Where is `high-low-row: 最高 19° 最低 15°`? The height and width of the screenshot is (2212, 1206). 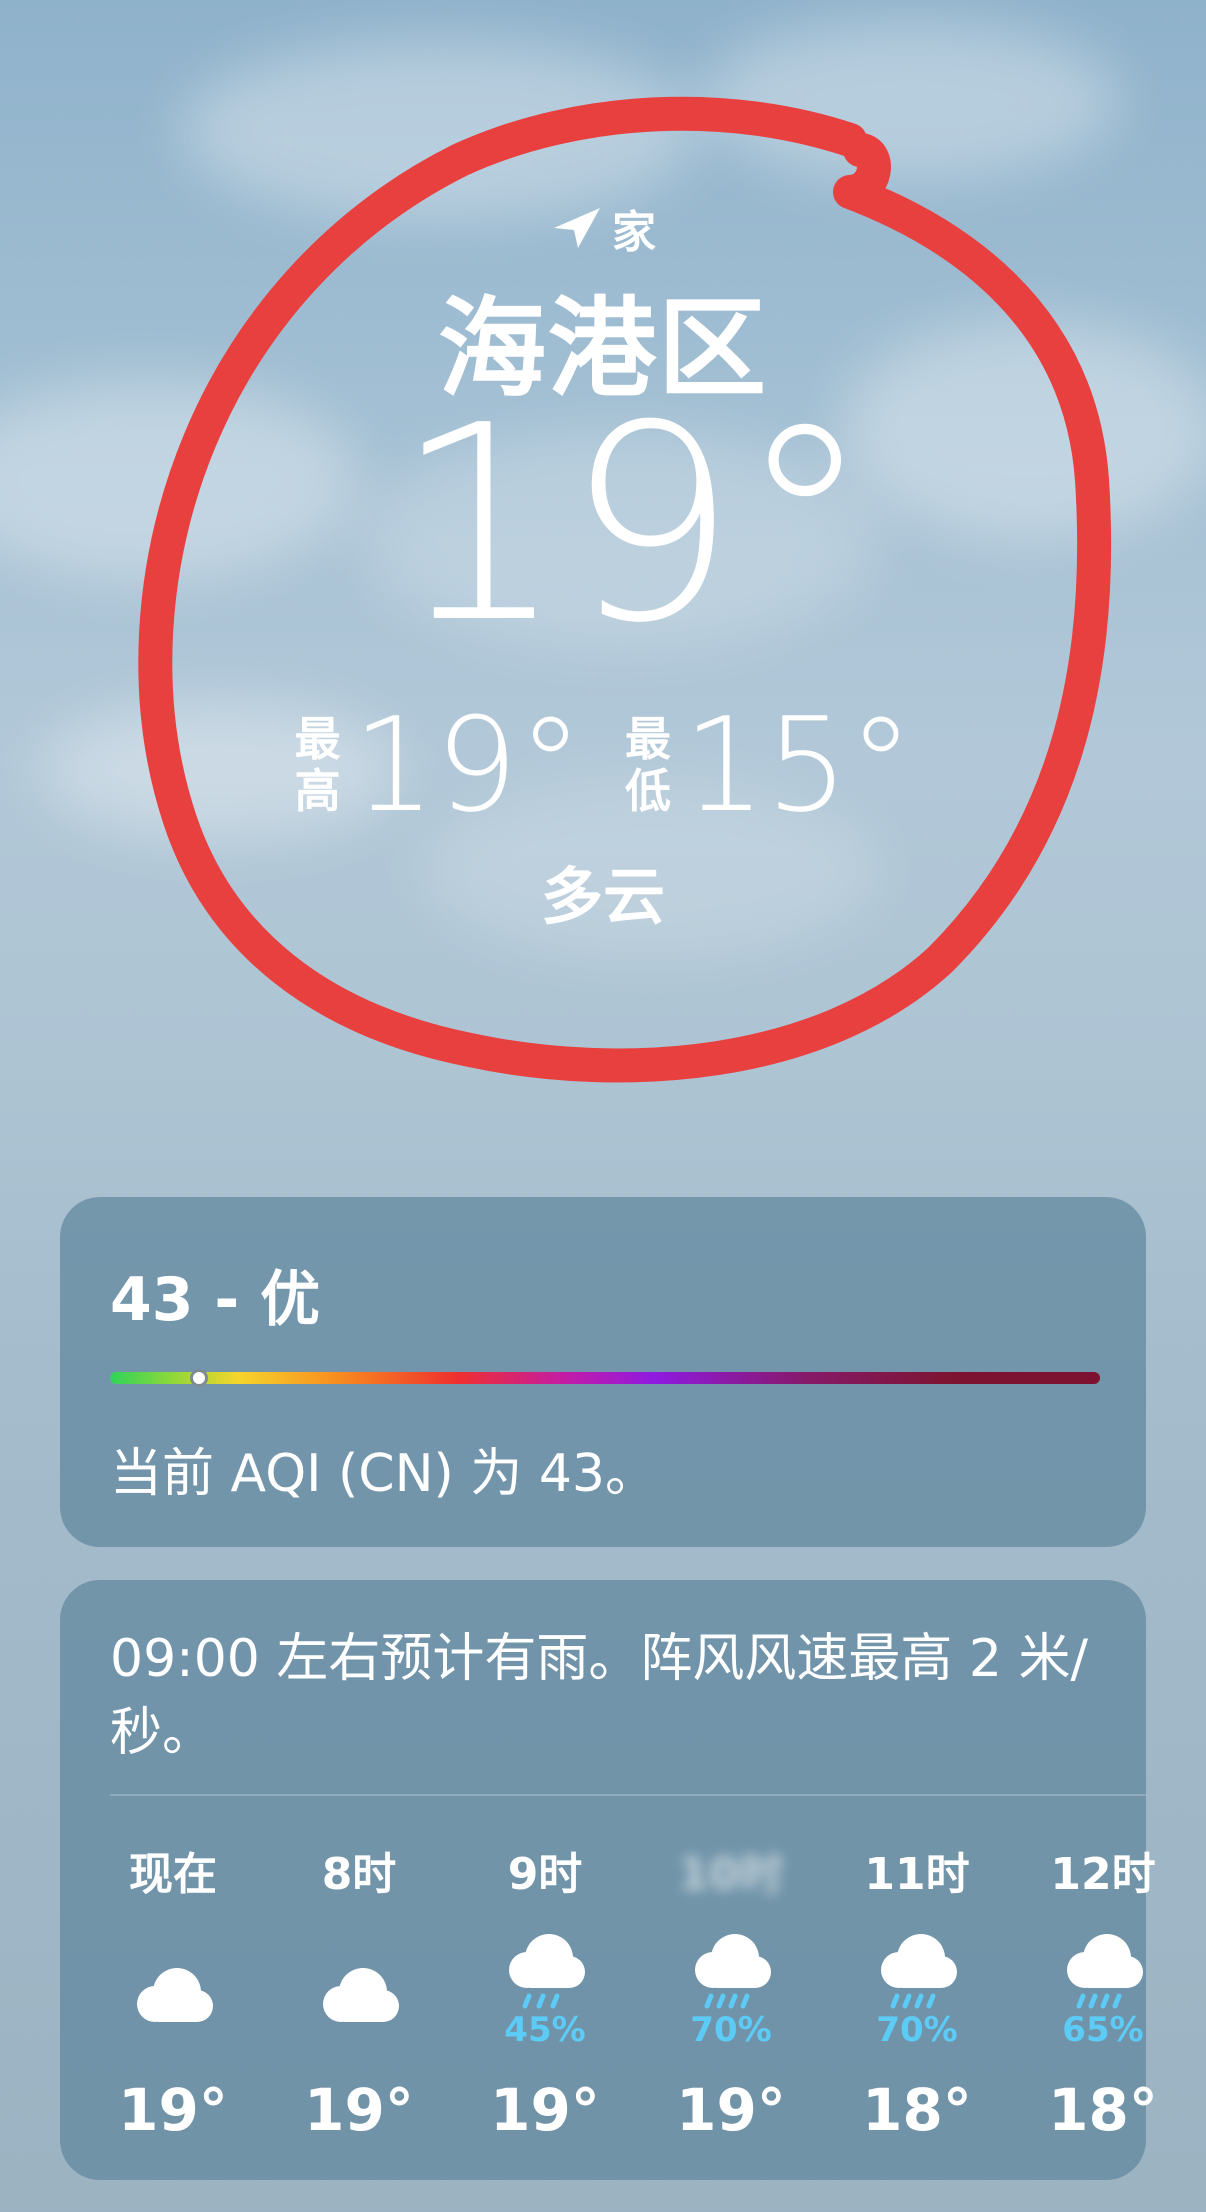
high-low-row: 最高 19° 最低 15° is located at coordinates (603, 765).